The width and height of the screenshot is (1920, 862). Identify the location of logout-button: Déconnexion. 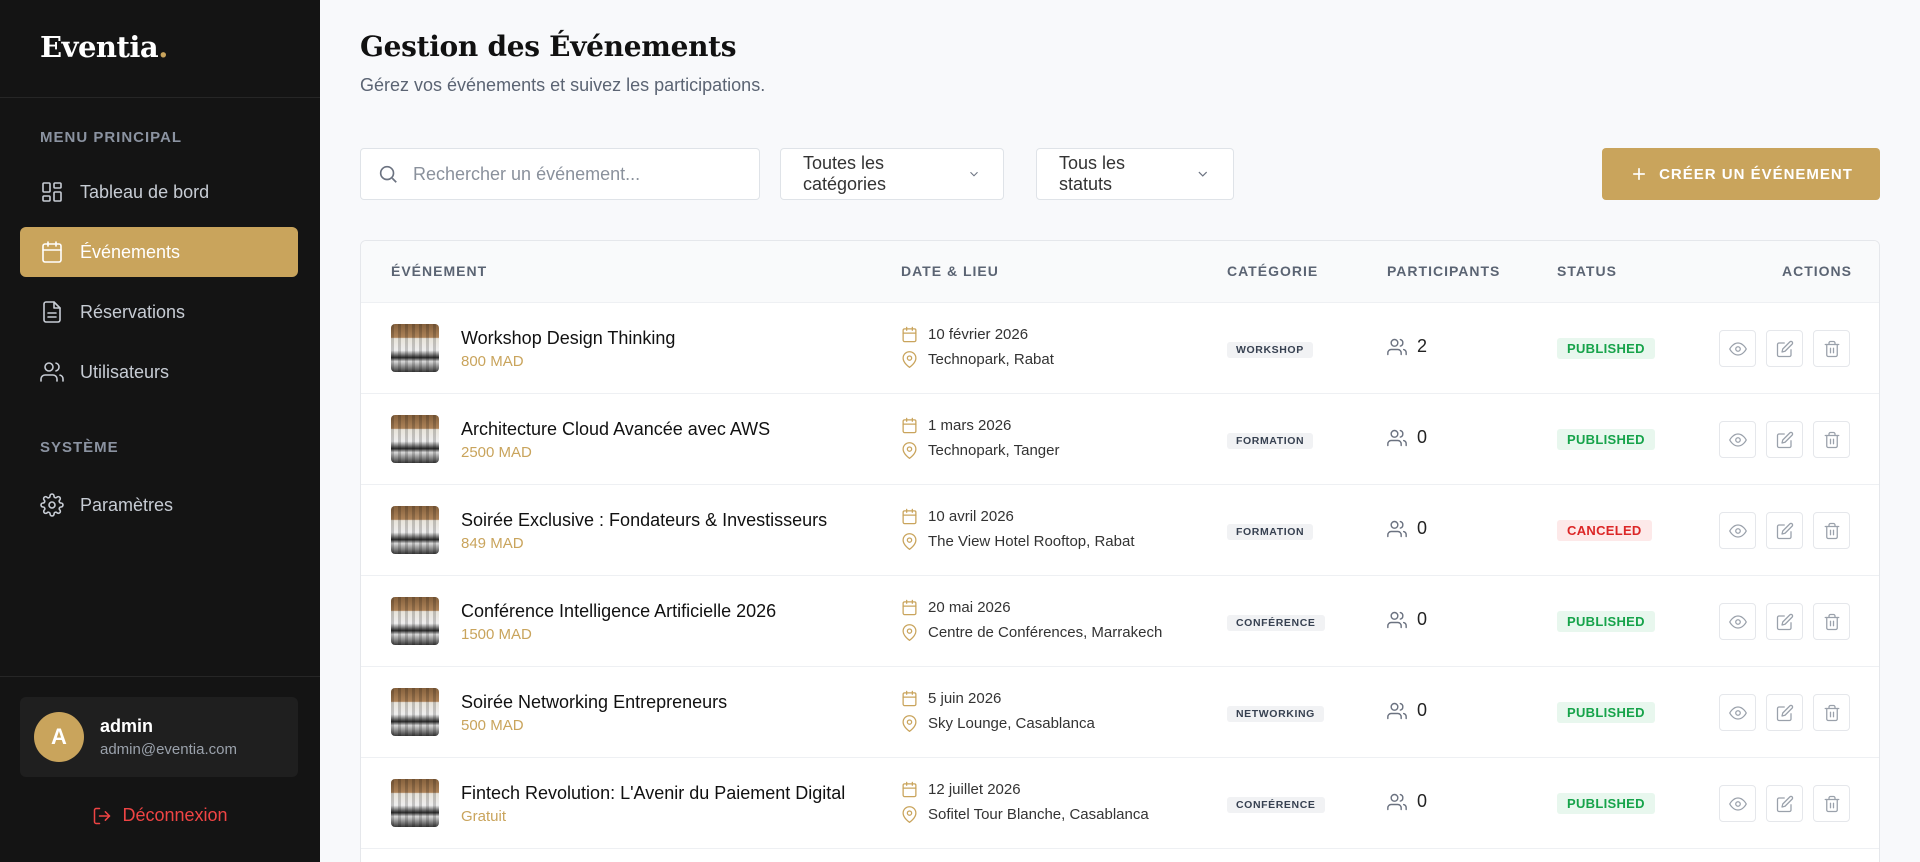
(160, 815).